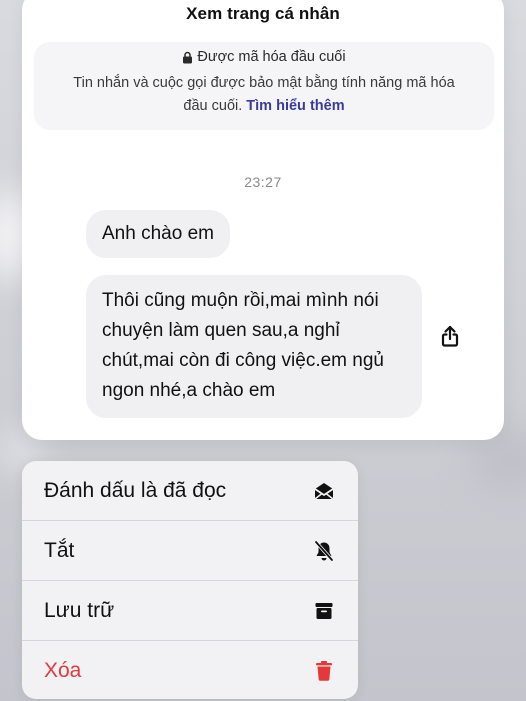 This screenshot has height=701, width=526. Describe the element at coordinates (79, 610) in the screenshot. I see `menu-item-label: Lưu trữ` at that location.